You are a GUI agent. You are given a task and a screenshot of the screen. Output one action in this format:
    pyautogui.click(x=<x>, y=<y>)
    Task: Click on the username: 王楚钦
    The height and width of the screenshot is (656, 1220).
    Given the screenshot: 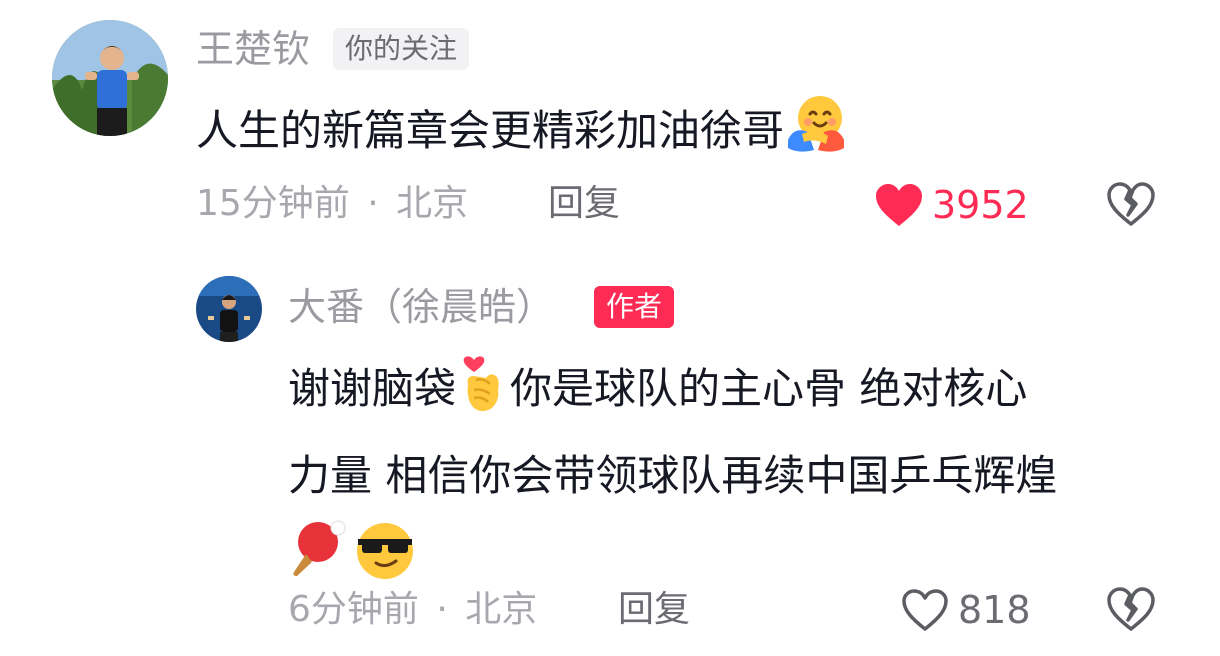 What is the action you would take?
    pyautogui.click(x=253, y=49)
    